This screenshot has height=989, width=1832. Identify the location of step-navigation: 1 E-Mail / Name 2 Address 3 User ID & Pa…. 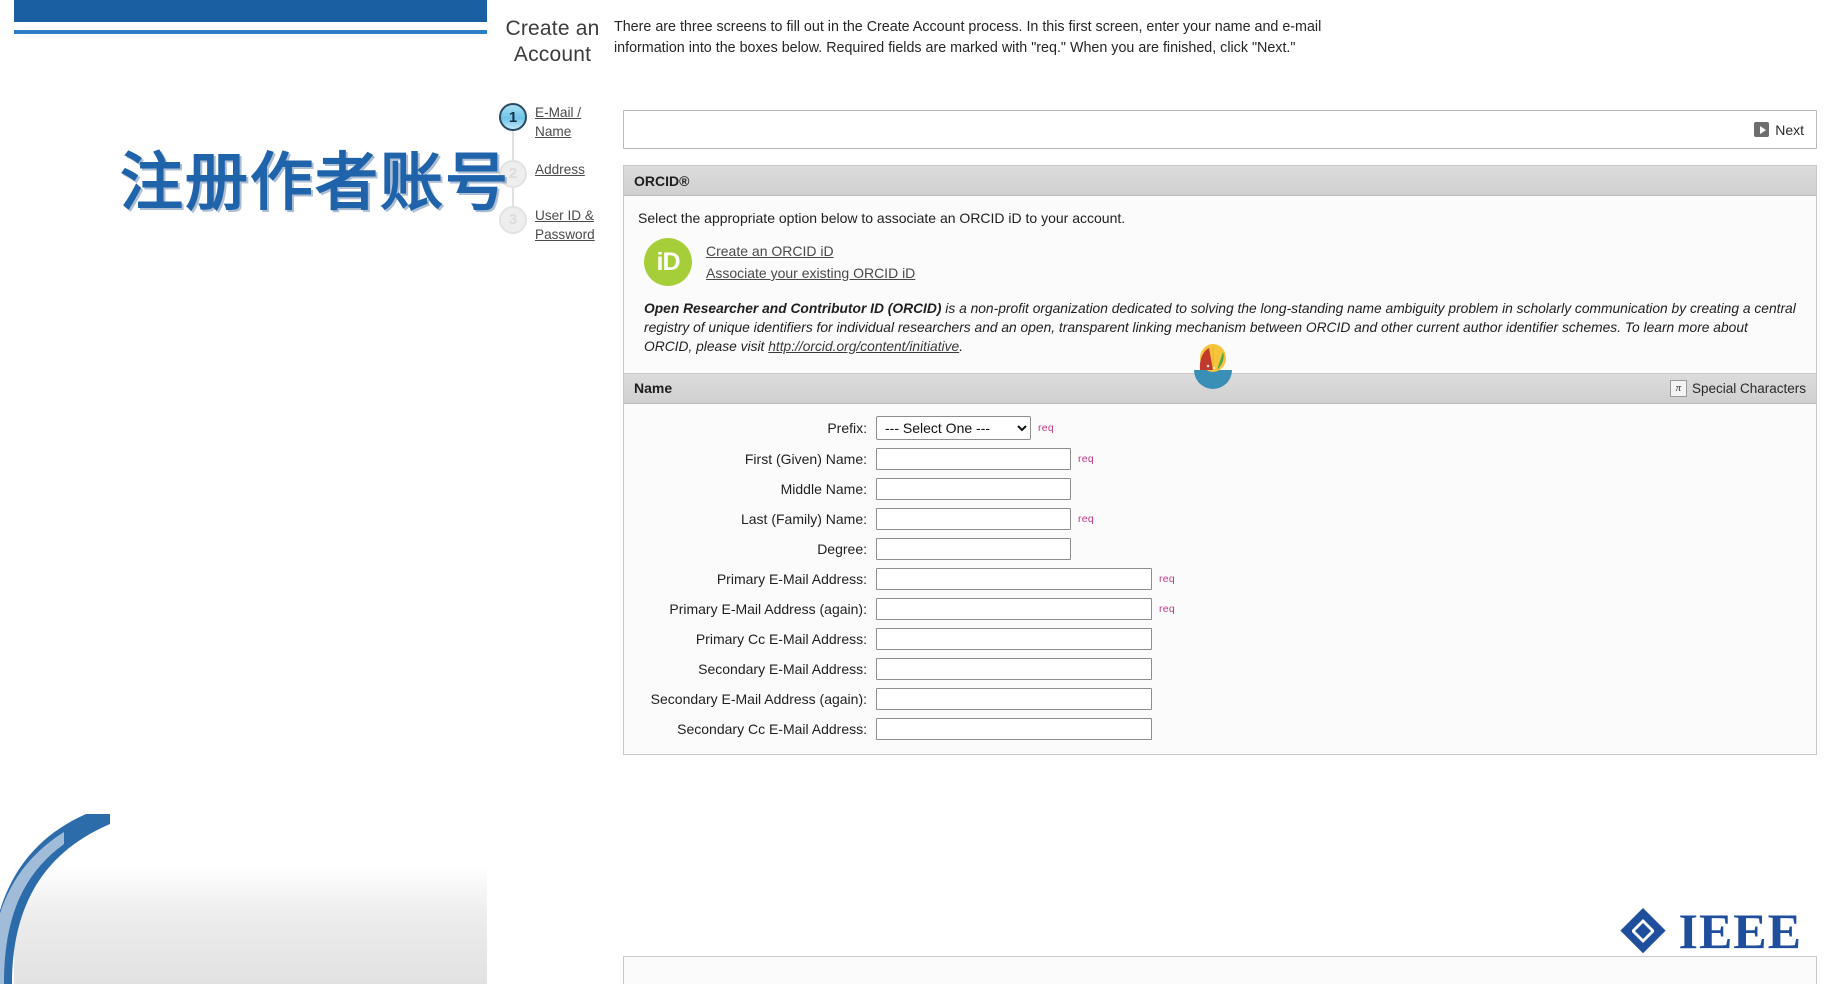
(564, 173).